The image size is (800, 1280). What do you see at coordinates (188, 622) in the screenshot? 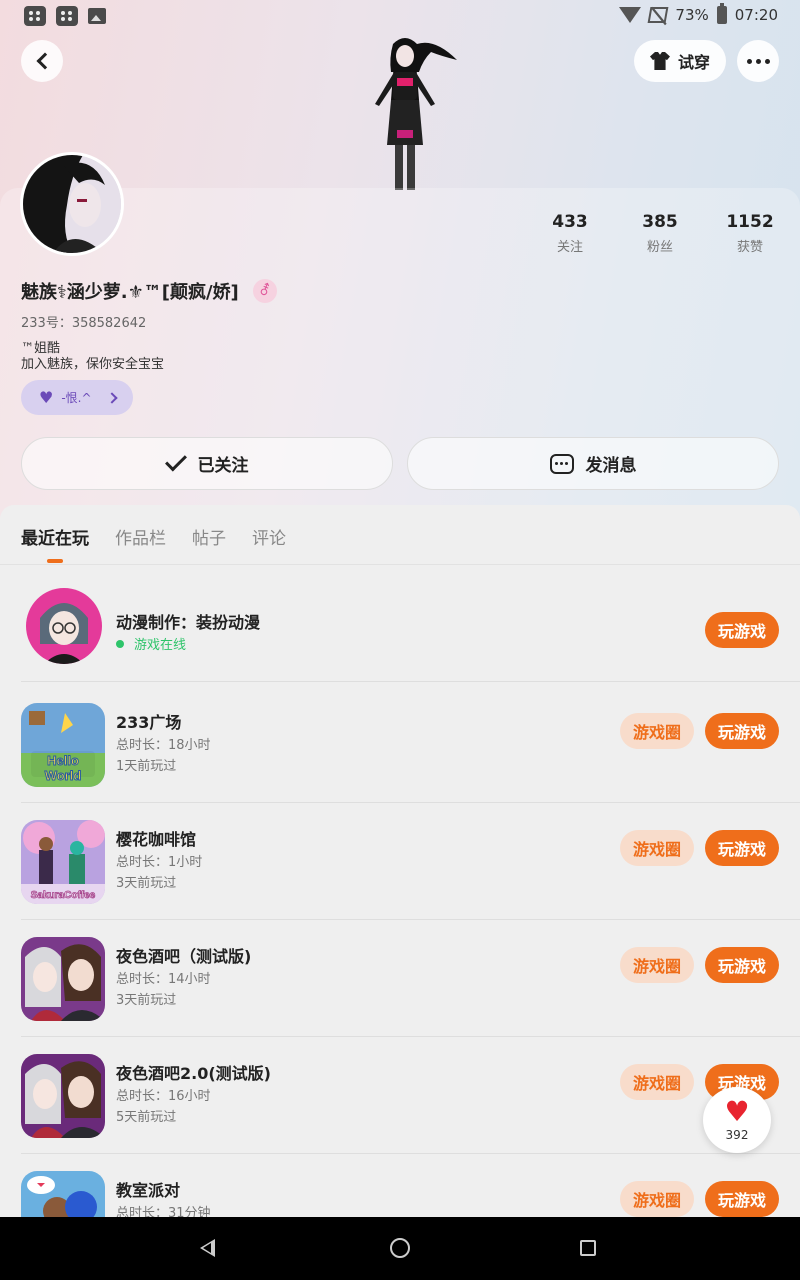
I see `game-title: 动漫制作：装扮动漫` at bounding box center [188, 622].